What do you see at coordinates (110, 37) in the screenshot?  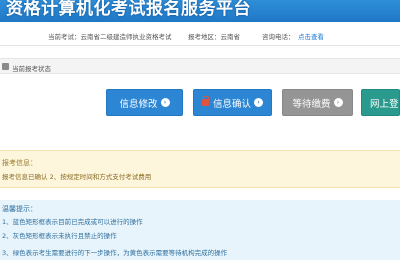 I see `current-exam-label: 当前考试：云南省二级建造师执业资格考试` at bounding box center [110, 37].